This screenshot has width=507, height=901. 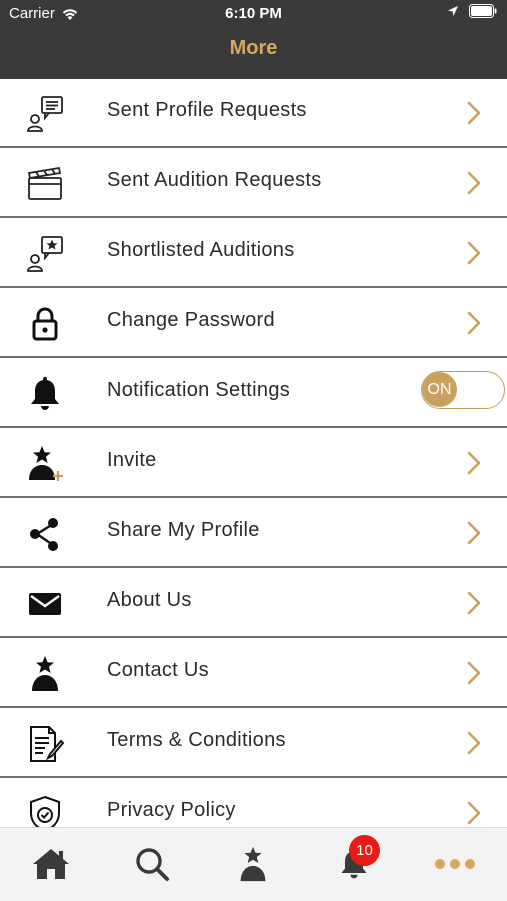 I want to click on menu-item-share-my-profile: Share My Profile, so click(x=253, y=533).